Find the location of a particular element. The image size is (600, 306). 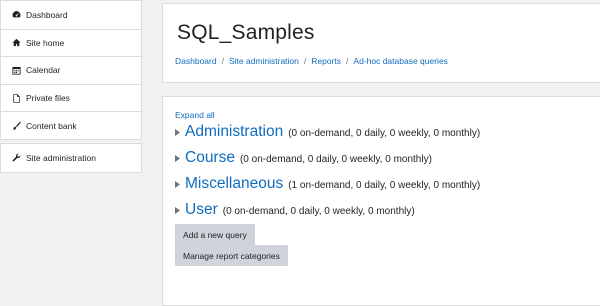

page-title: SQL_Samples is located at coordinates (246, 32).